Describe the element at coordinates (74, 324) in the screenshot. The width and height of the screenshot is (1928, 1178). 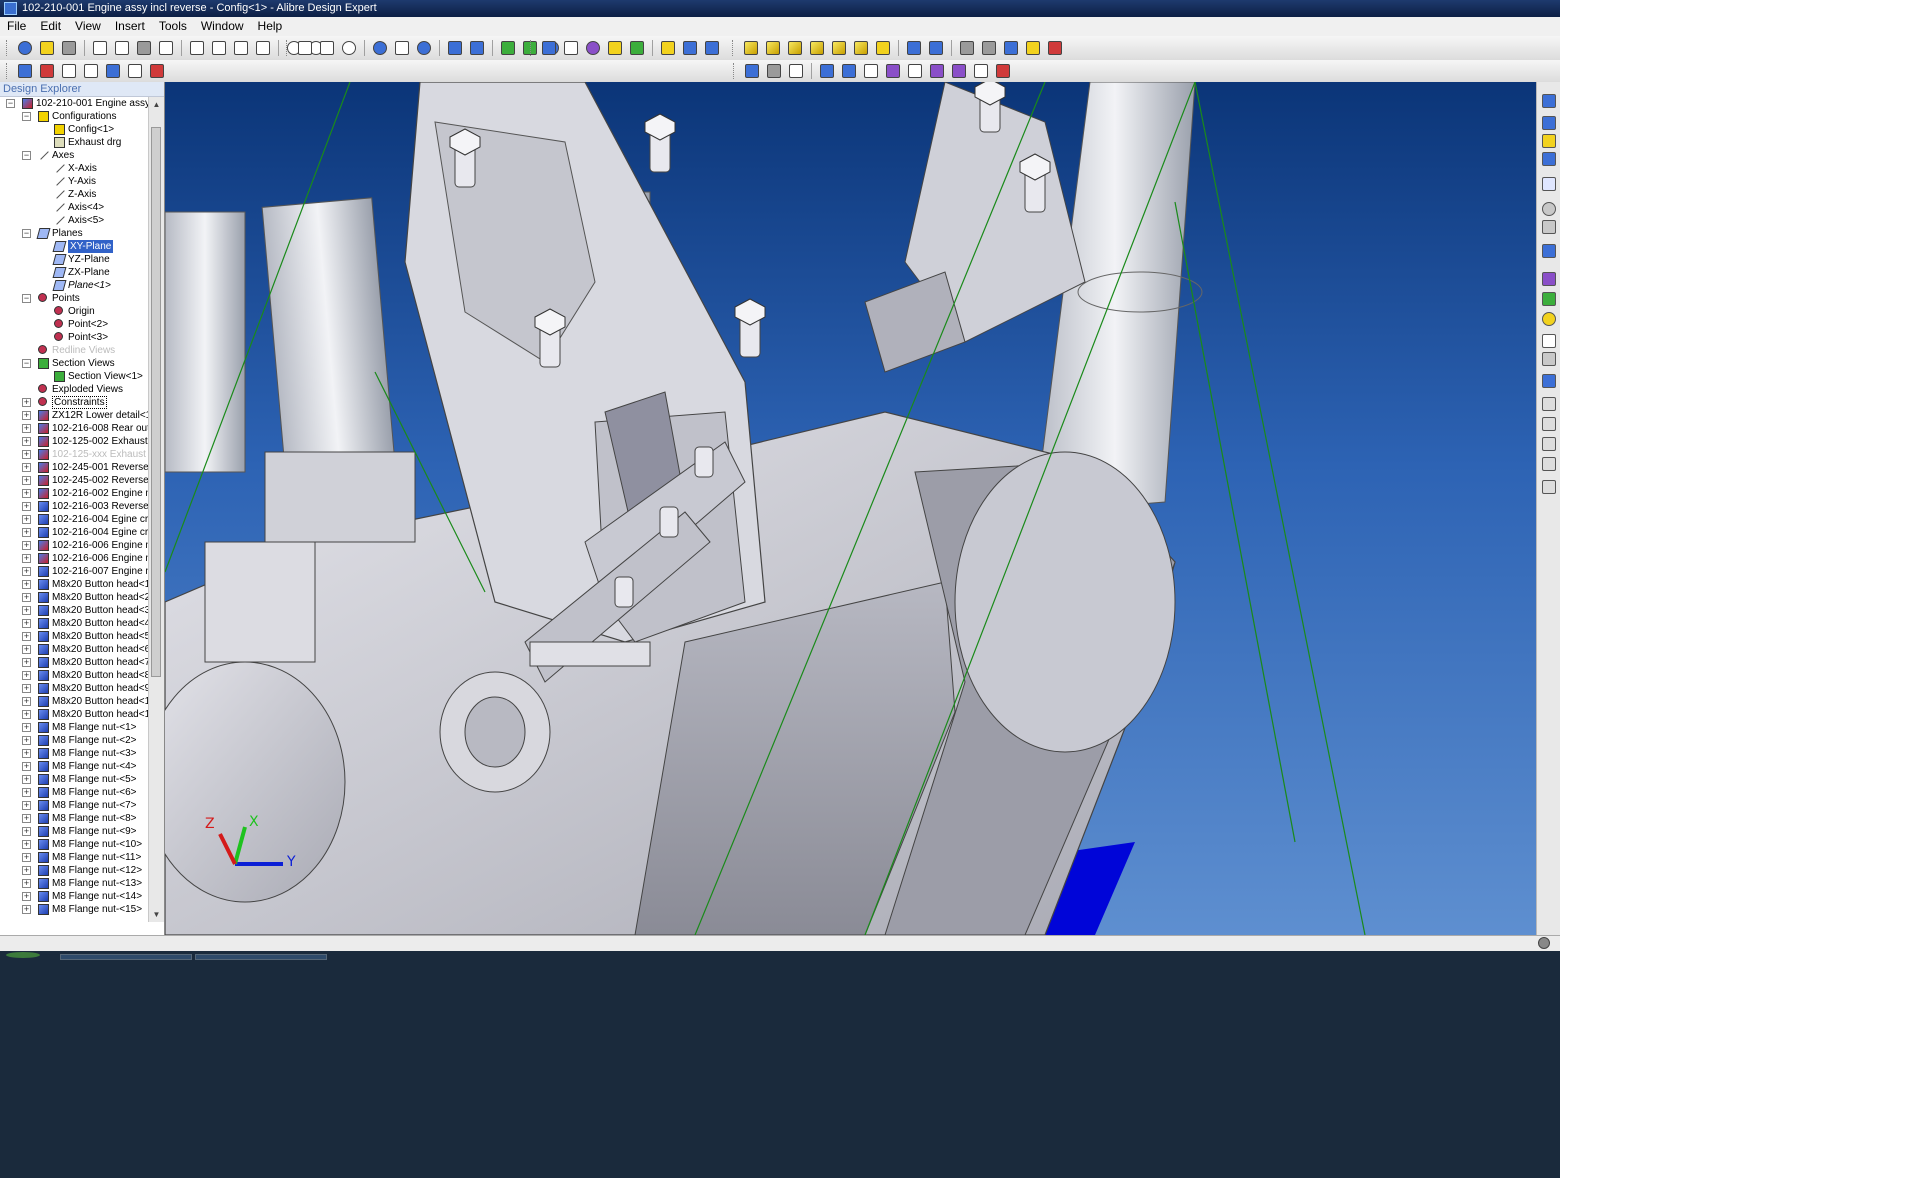
I see `tree-node: Point<2>` at that location.